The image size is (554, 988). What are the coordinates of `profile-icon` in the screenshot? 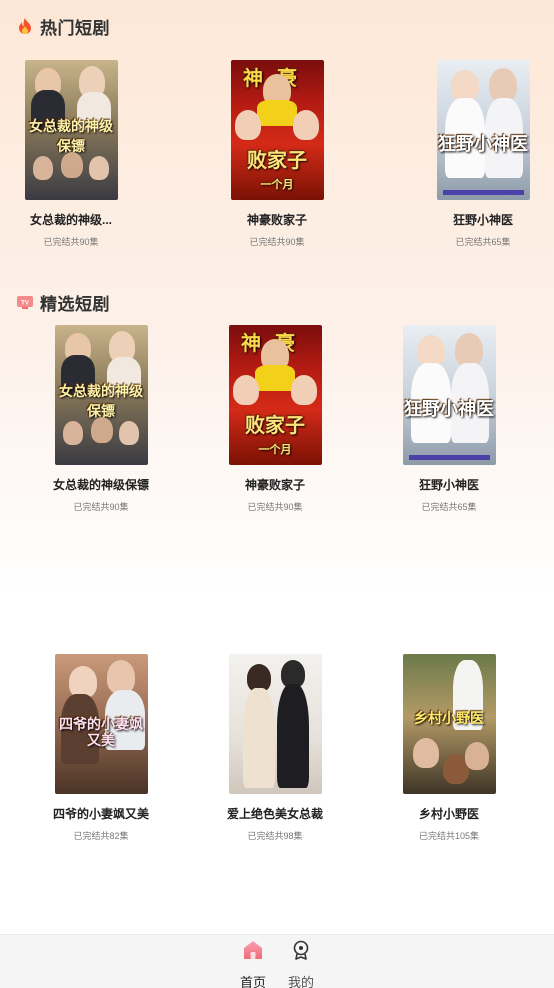 It's located at (301, 950).